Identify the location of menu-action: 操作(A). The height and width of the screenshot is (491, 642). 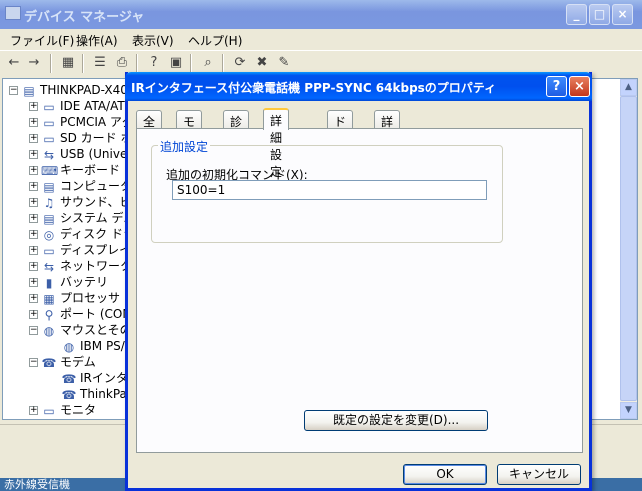
(97, 40).